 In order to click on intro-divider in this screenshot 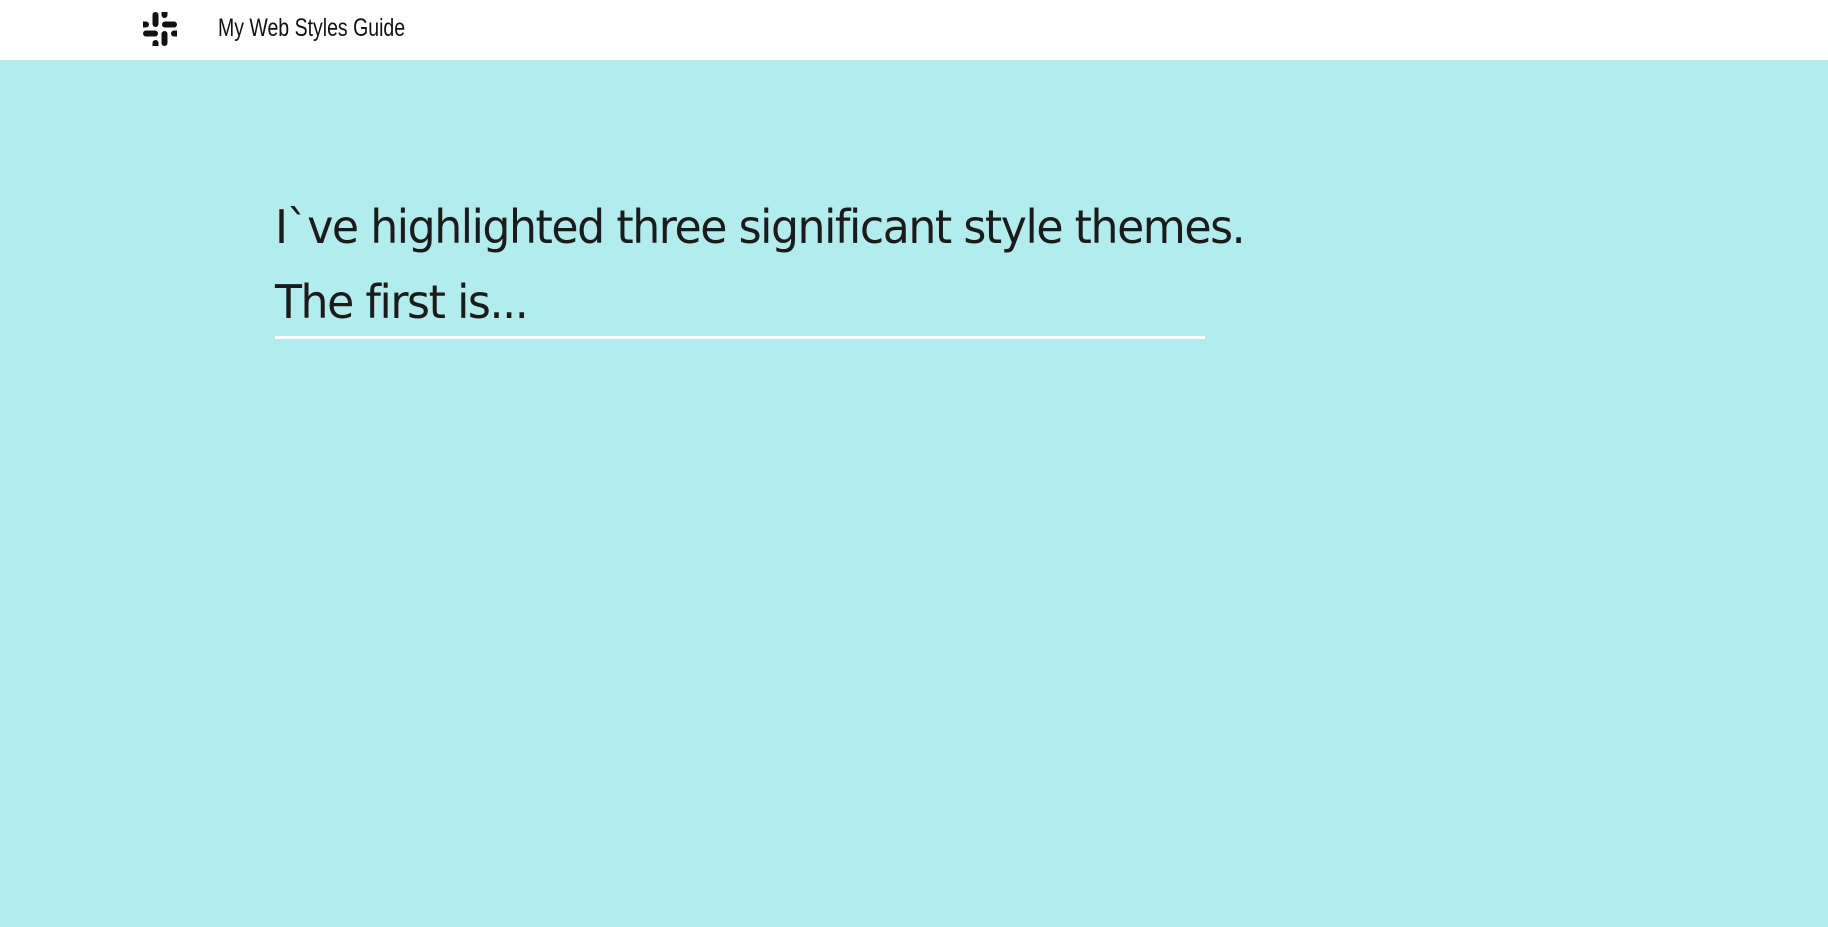, I will do `click(740, 337)`.